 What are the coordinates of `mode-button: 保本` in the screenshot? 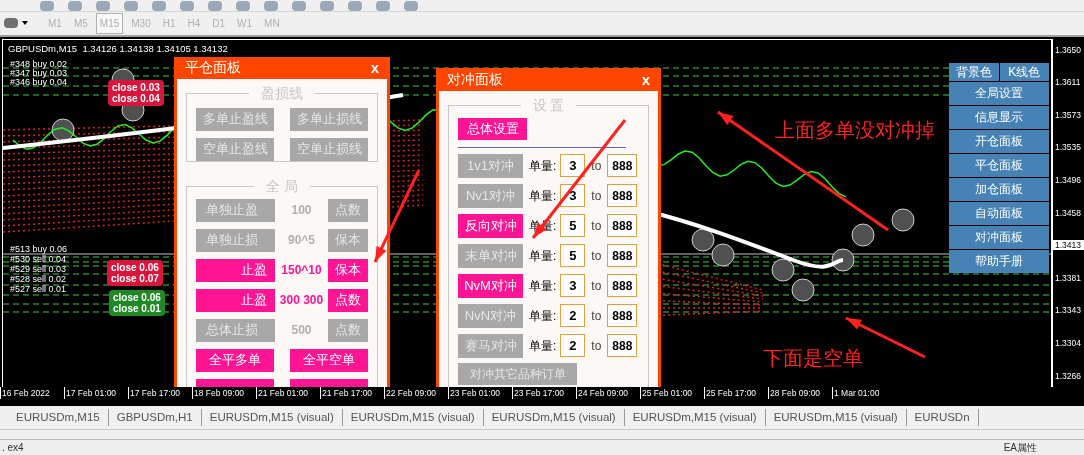 It's located at (348, 270).